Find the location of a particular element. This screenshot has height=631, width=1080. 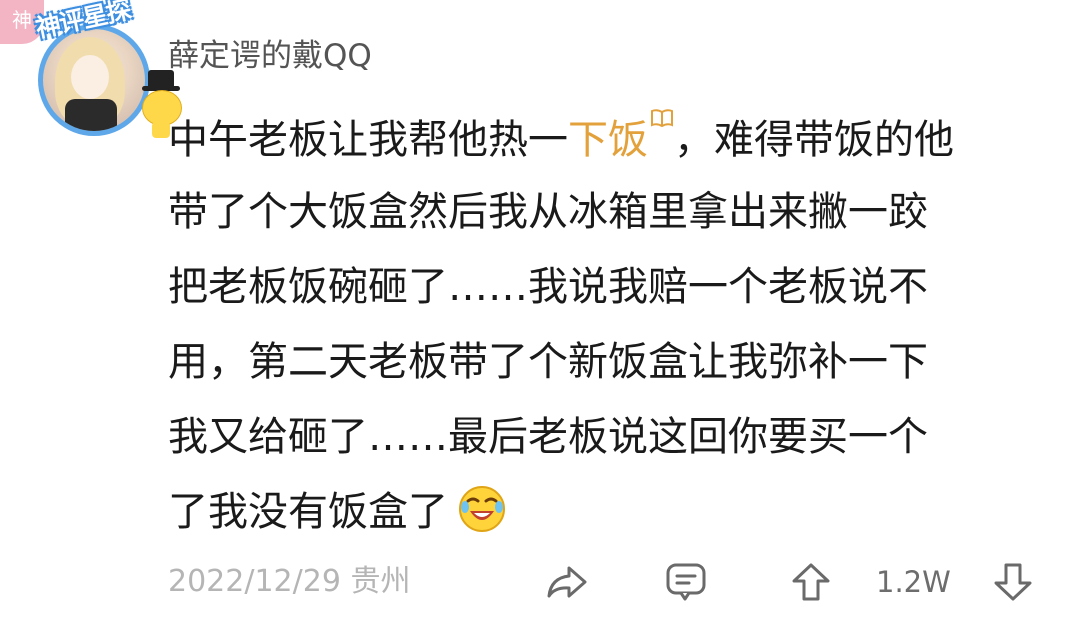

share-button is located at coordinates (567, 582).